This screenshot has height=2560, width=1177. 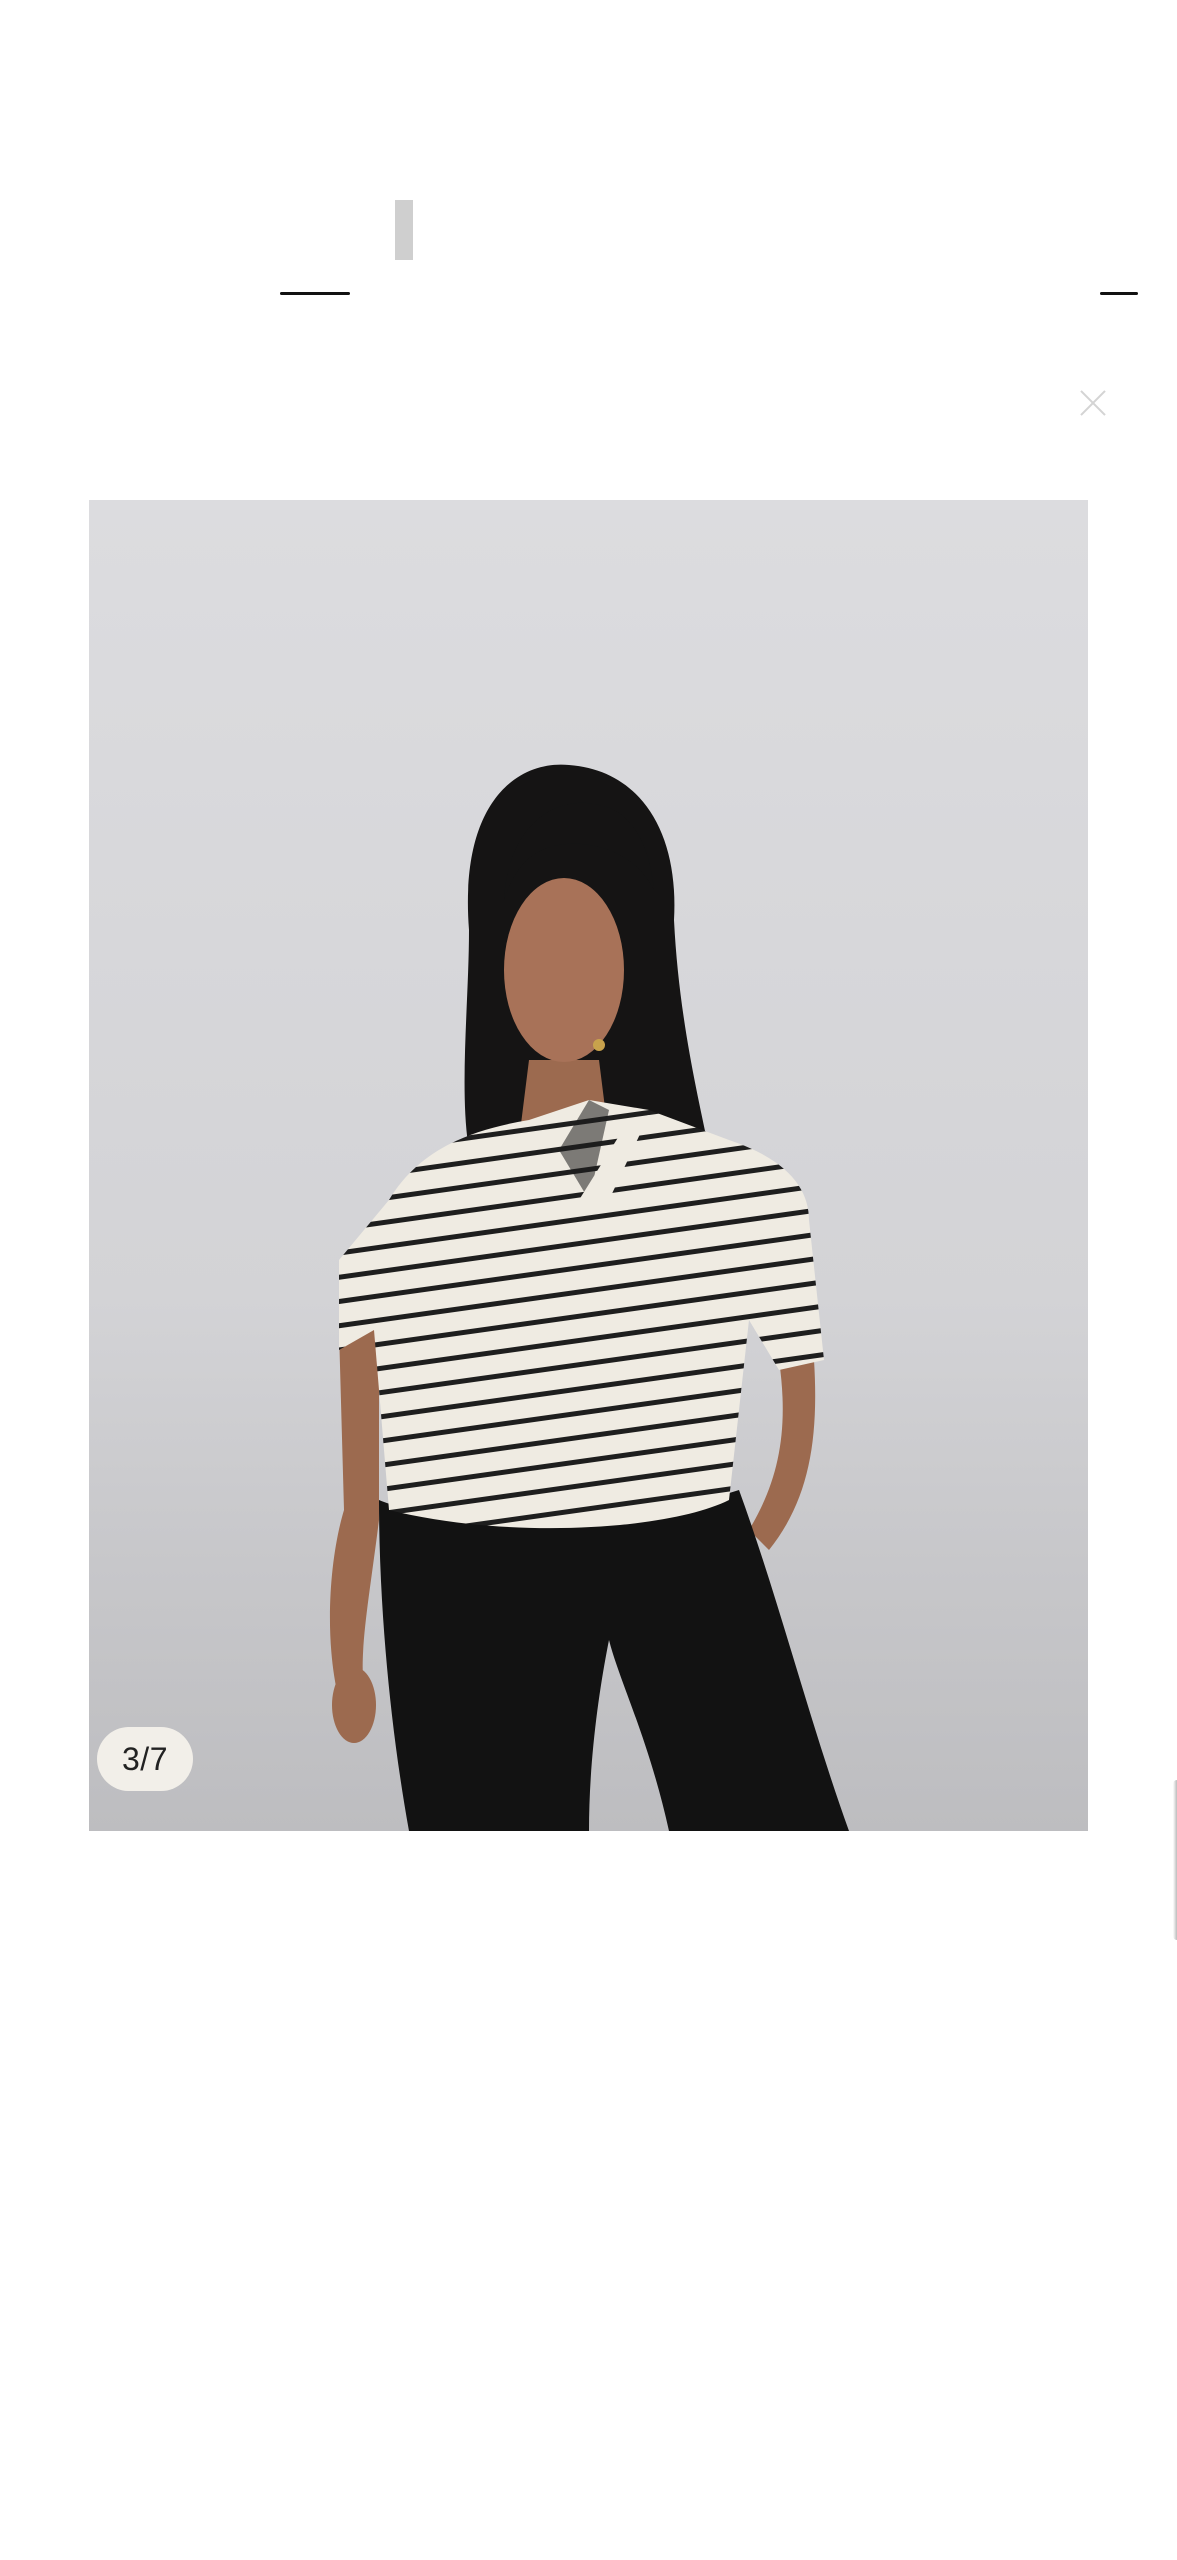 What do you see at coordinates (588, 150) in the screenshot?
I see `background-page-header` at bounding box center [588, 150].